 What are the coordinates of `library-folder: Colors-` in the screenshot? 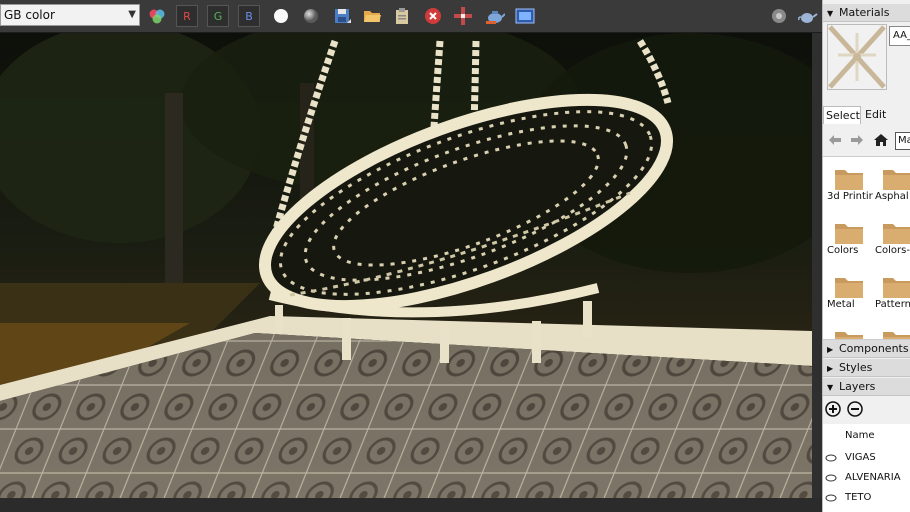 It's located at (891, 236).